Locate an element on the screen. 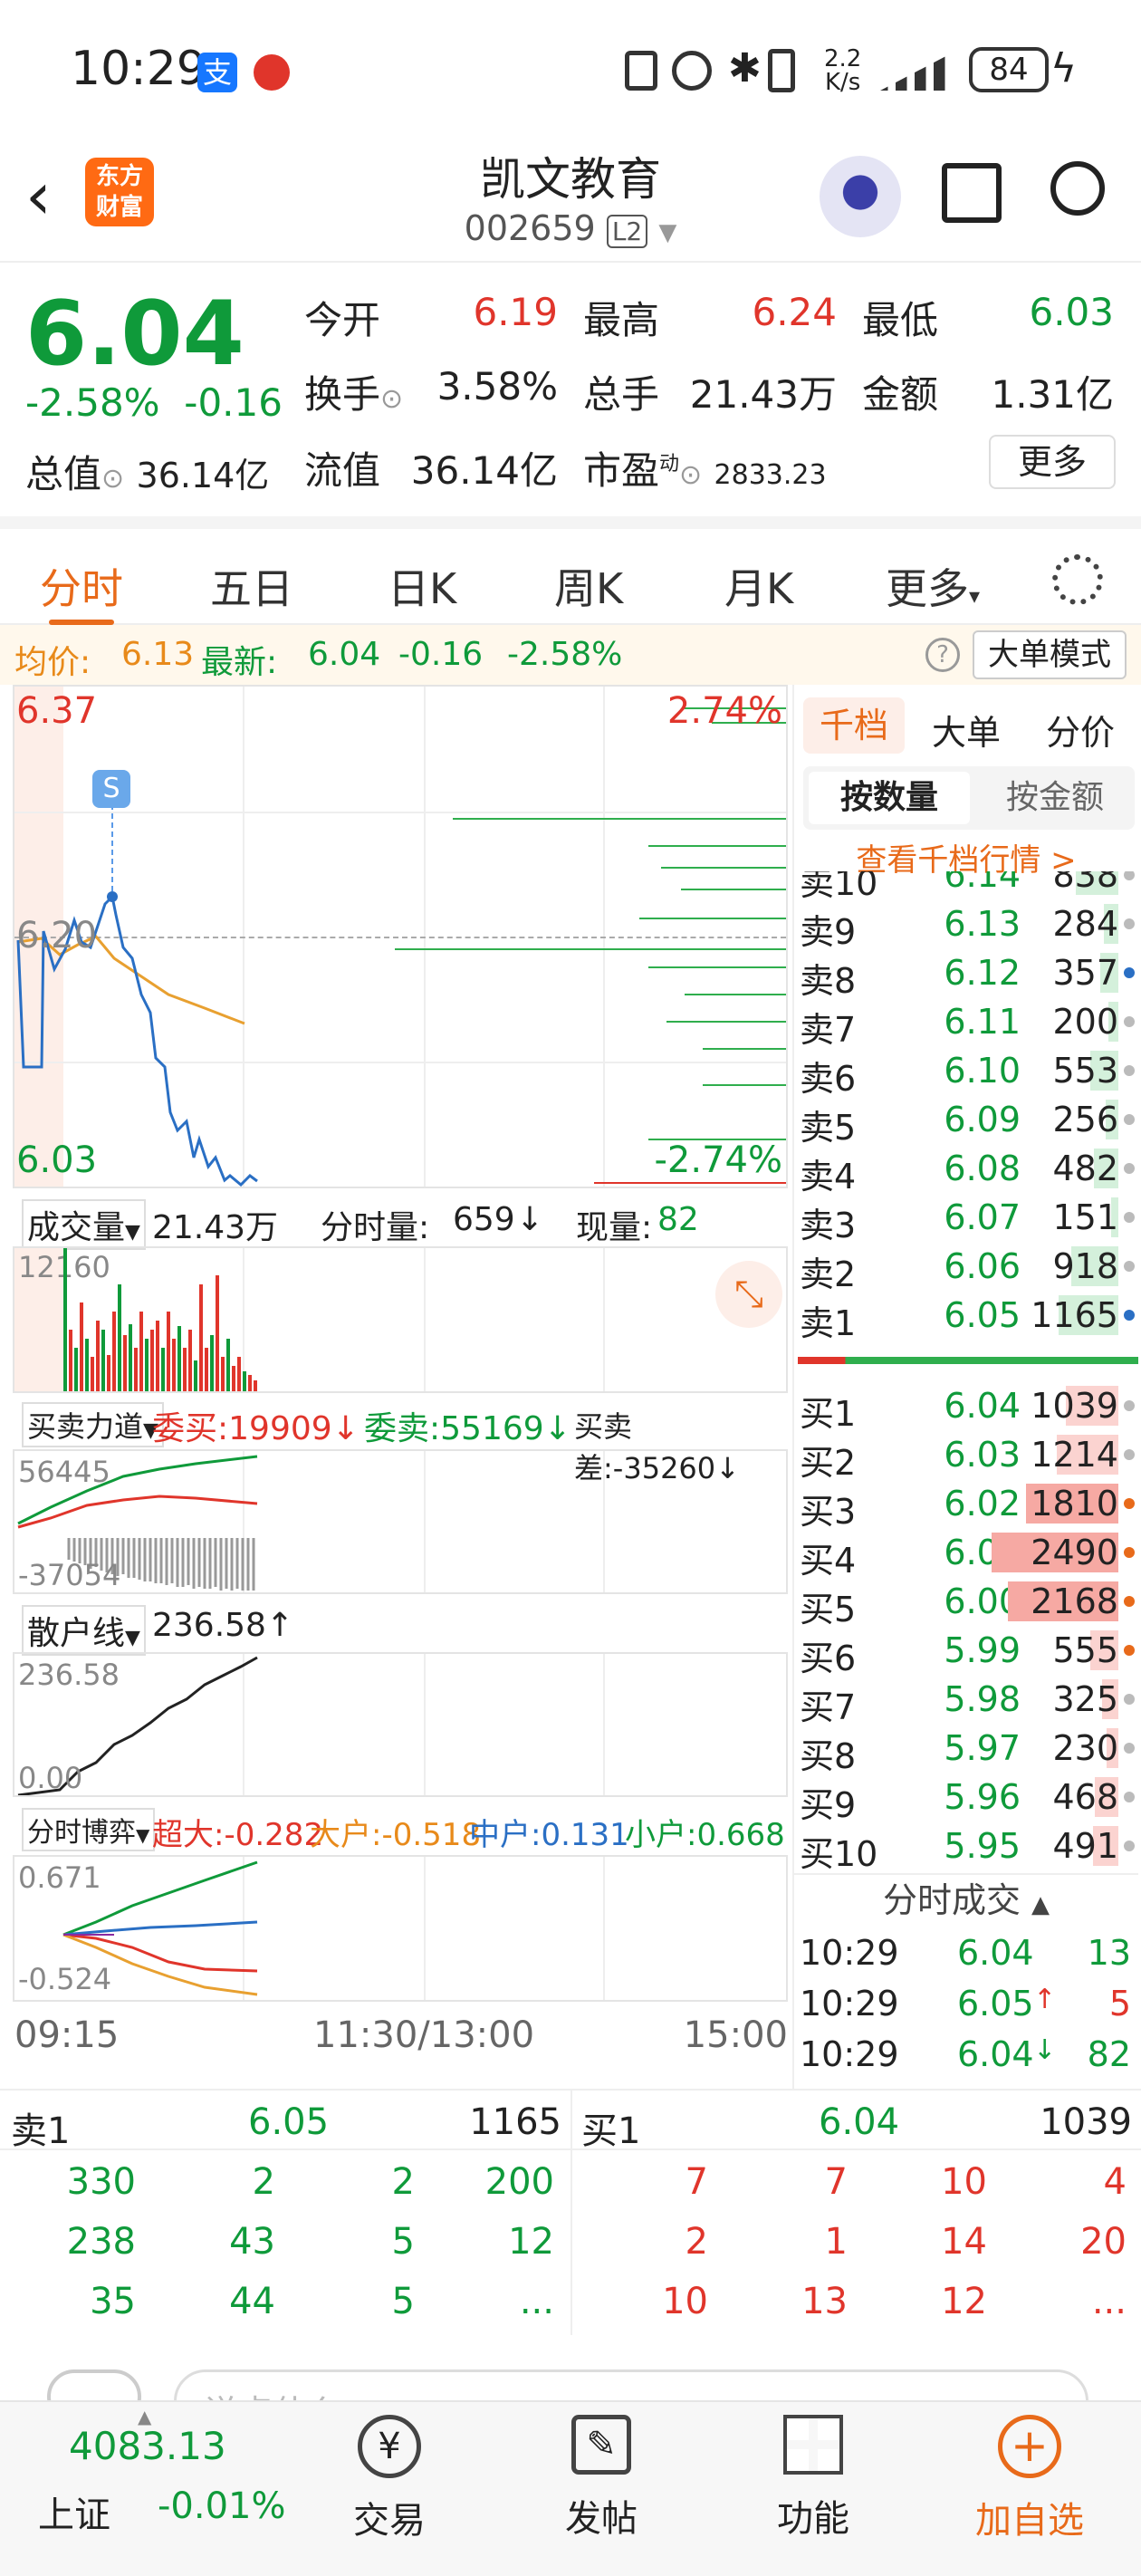 The height and width of the screenshot is (2576, 1141). more-button: 更多 is located at coordinates (1052, 462).